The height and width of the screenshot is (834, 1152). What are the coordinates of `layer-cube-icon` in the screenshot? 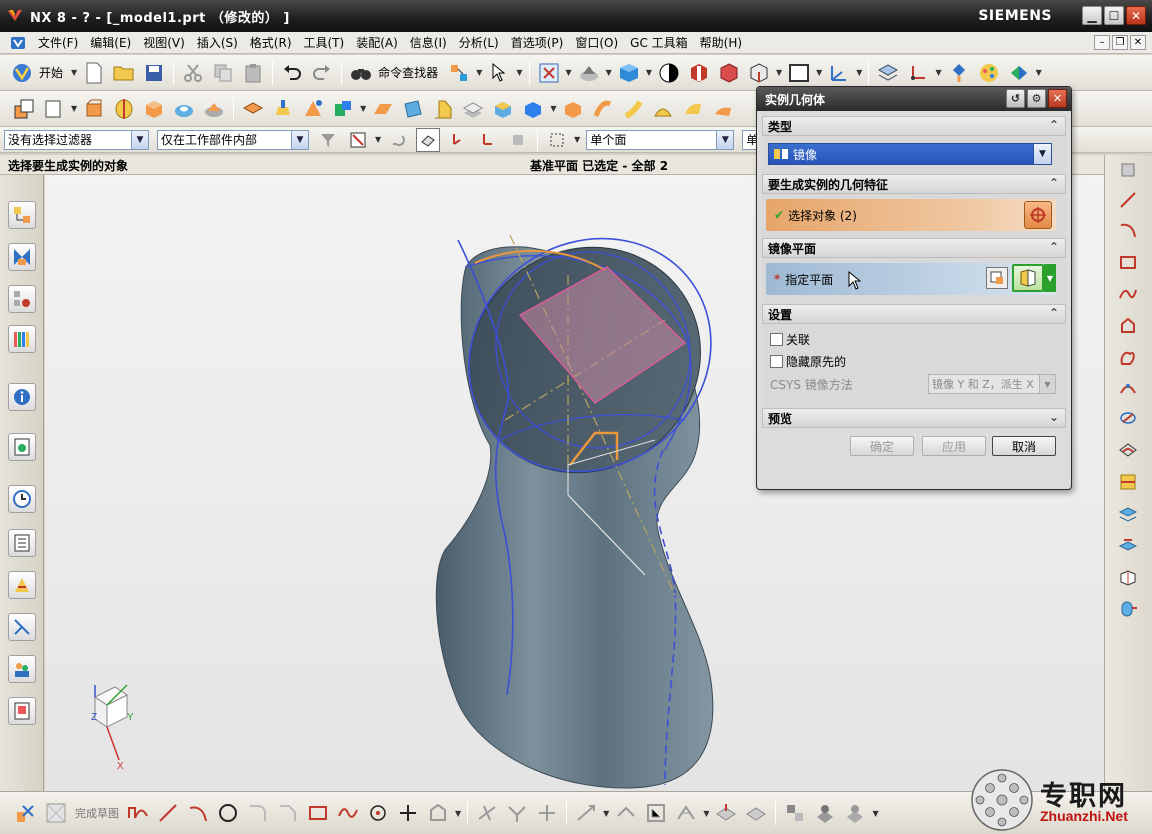 It's located at (759, 73).